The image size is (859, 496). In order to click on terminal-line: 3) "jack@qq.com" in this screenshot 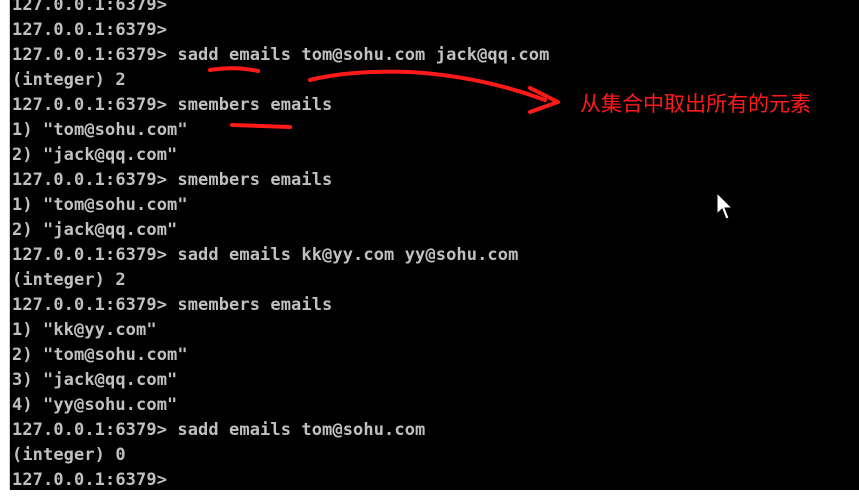, I will do `click(95, 380)`.